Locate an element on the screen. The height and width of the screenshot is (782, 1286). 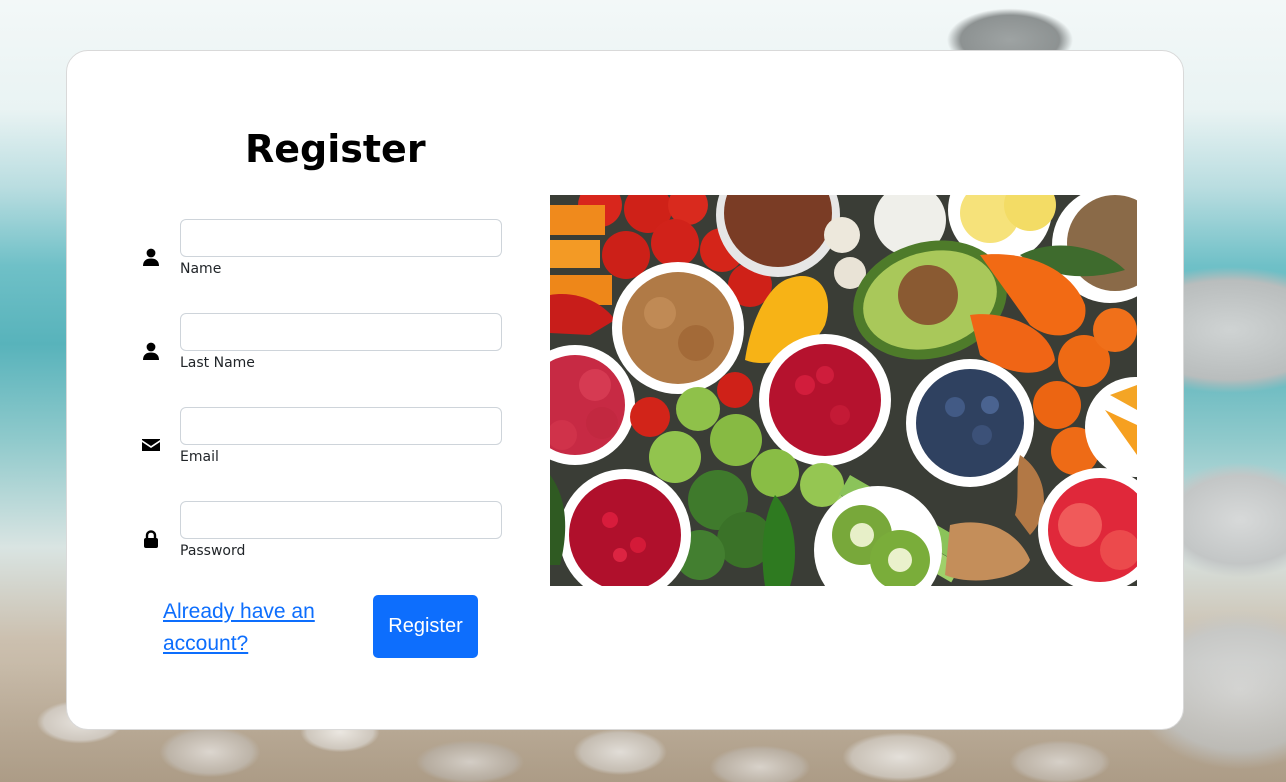
last-name-field-group: Last Name is located at coordinates (322, 348).